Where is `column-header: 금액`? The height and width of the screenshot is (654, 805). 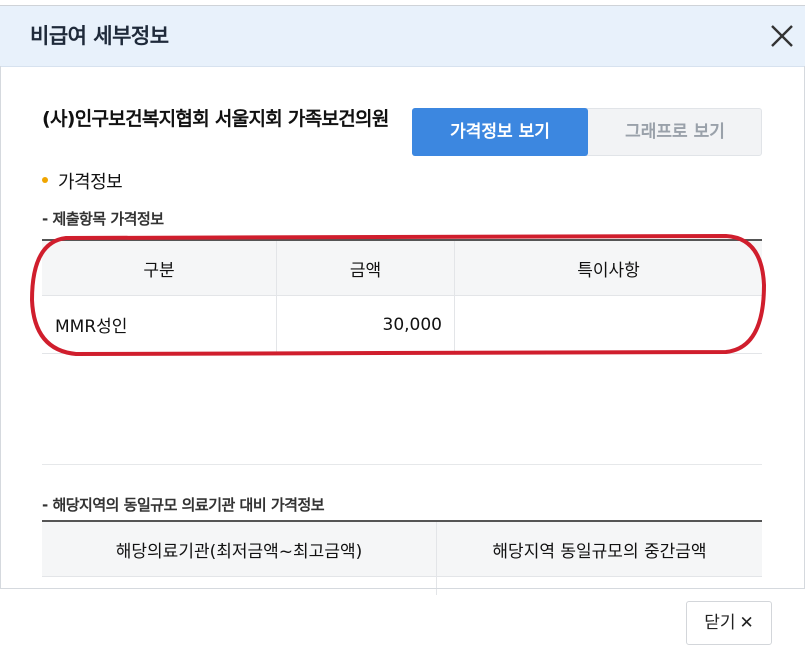 column-header: 금액 is located at coordinates (365, 268).